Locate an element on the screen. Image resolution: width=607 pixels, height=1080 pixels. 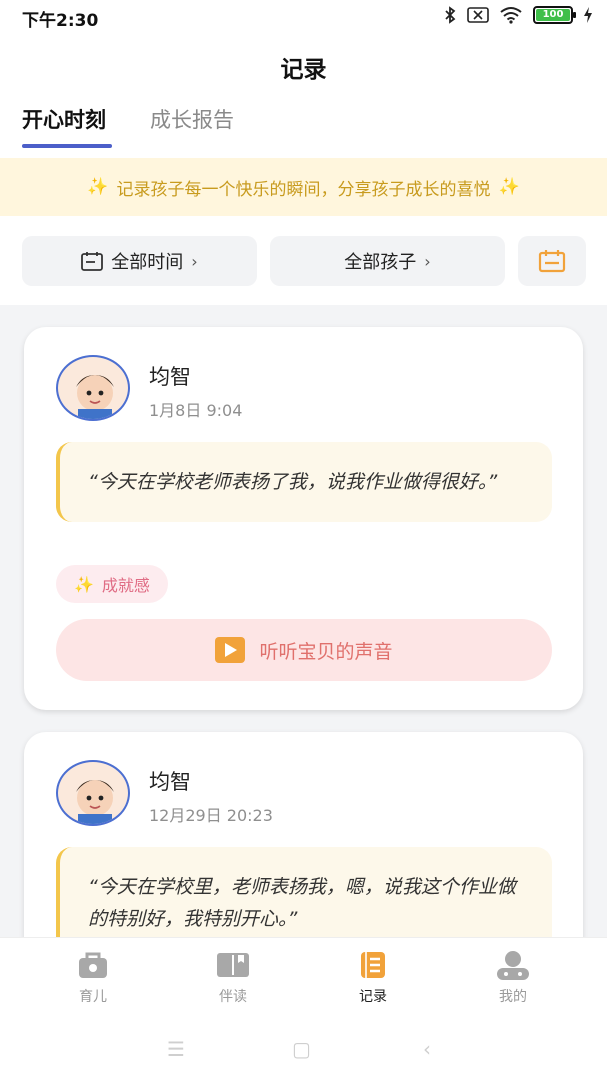
tab-bar: 开心时刻 成长报告 is located at coordinates (150, 126).